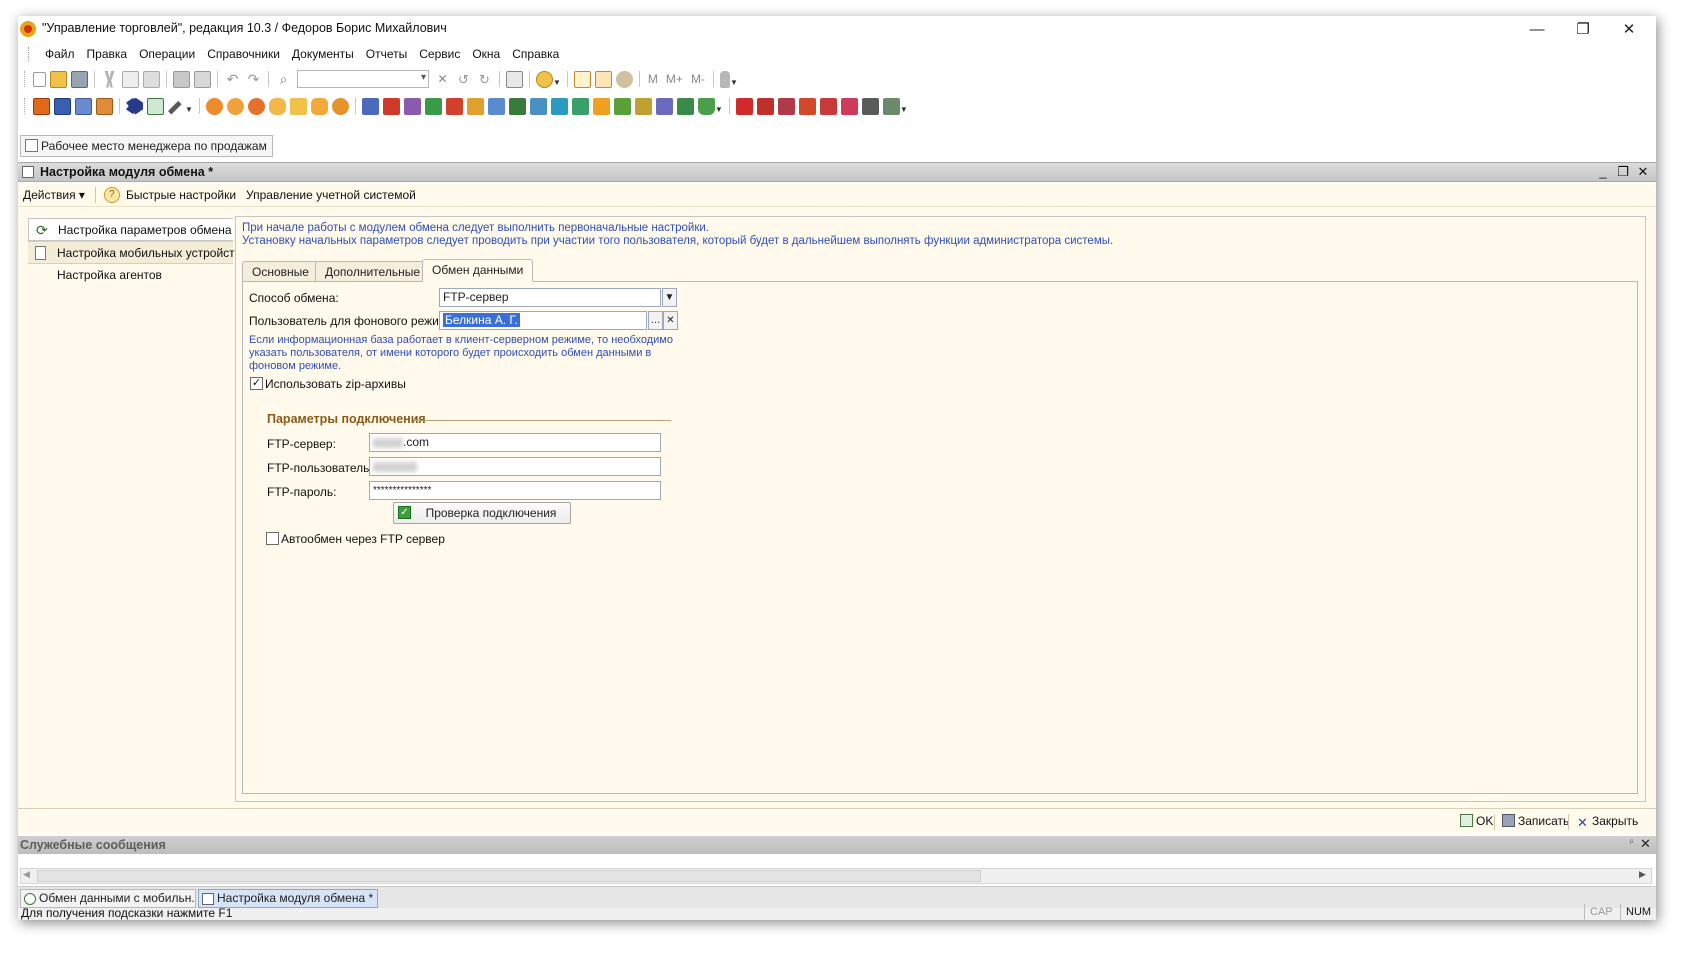  Describe the element at coordinates (175, 107) in the screenshot. I see `edit-icon` at that location.